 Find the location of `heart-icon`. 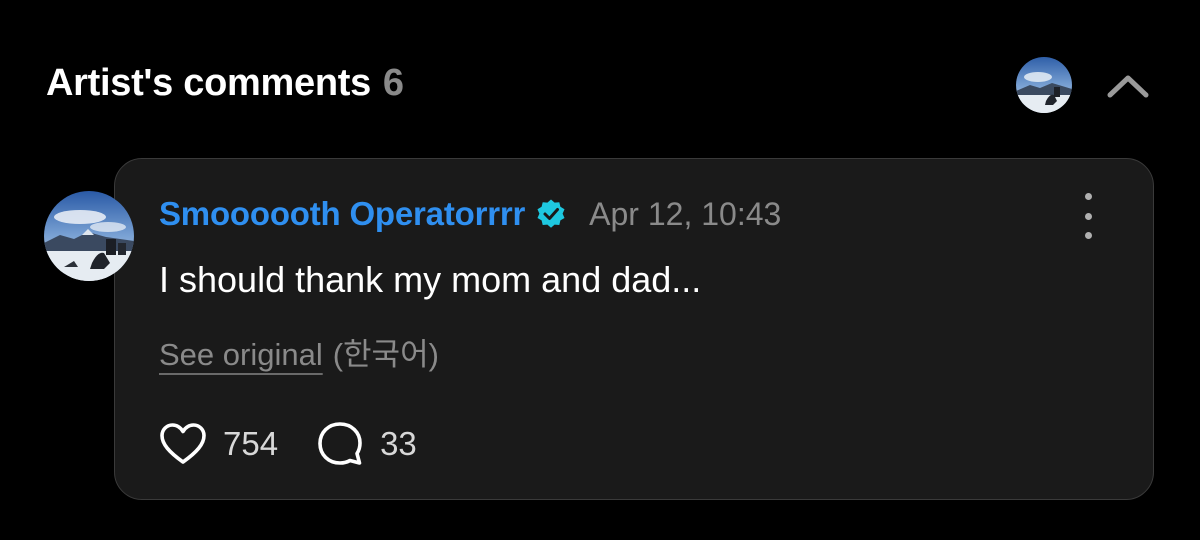

heart-icon is located at coordinates (183, 443).